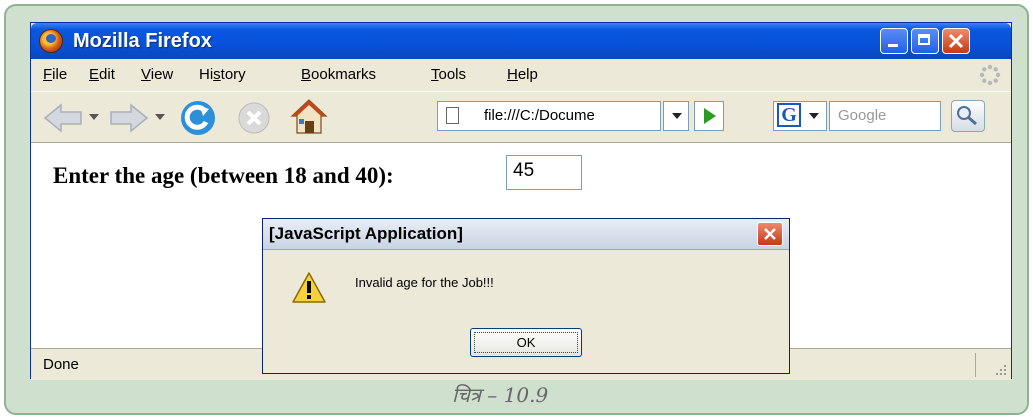 This screenshot has height=419, width=1033. Describe the element at coordinates (198, 118) in the screenshot. I see `reload-icon` at that location.